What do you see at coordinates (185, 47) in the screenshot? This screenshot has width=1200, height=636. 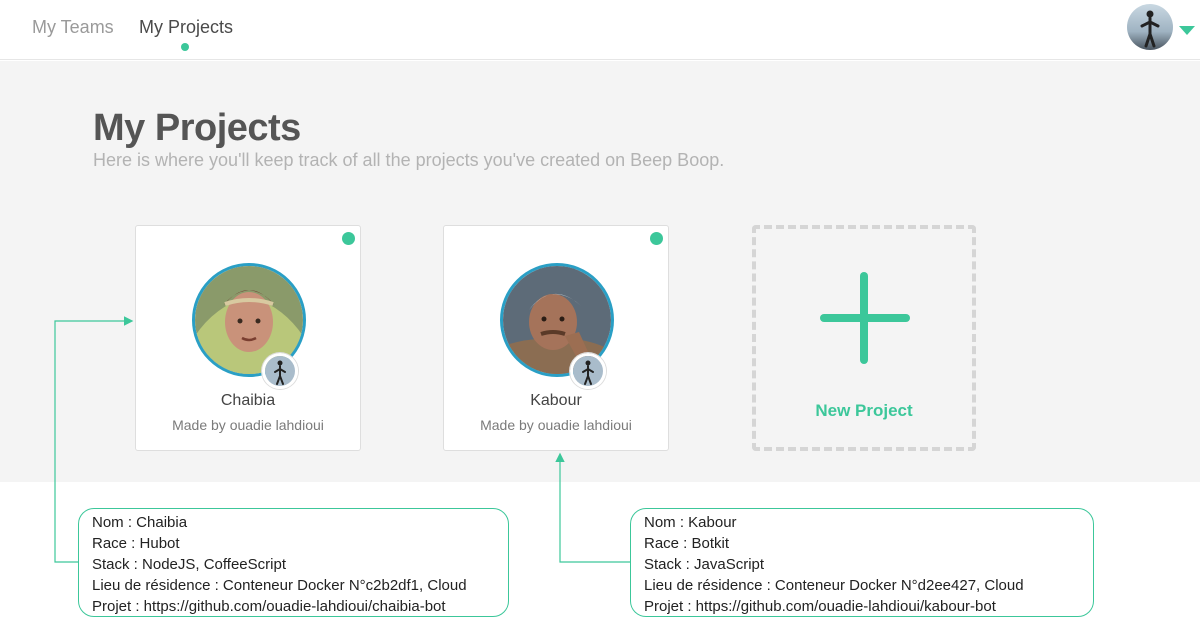 I see `active-tab-indicator` at bounding box center [185, 47].